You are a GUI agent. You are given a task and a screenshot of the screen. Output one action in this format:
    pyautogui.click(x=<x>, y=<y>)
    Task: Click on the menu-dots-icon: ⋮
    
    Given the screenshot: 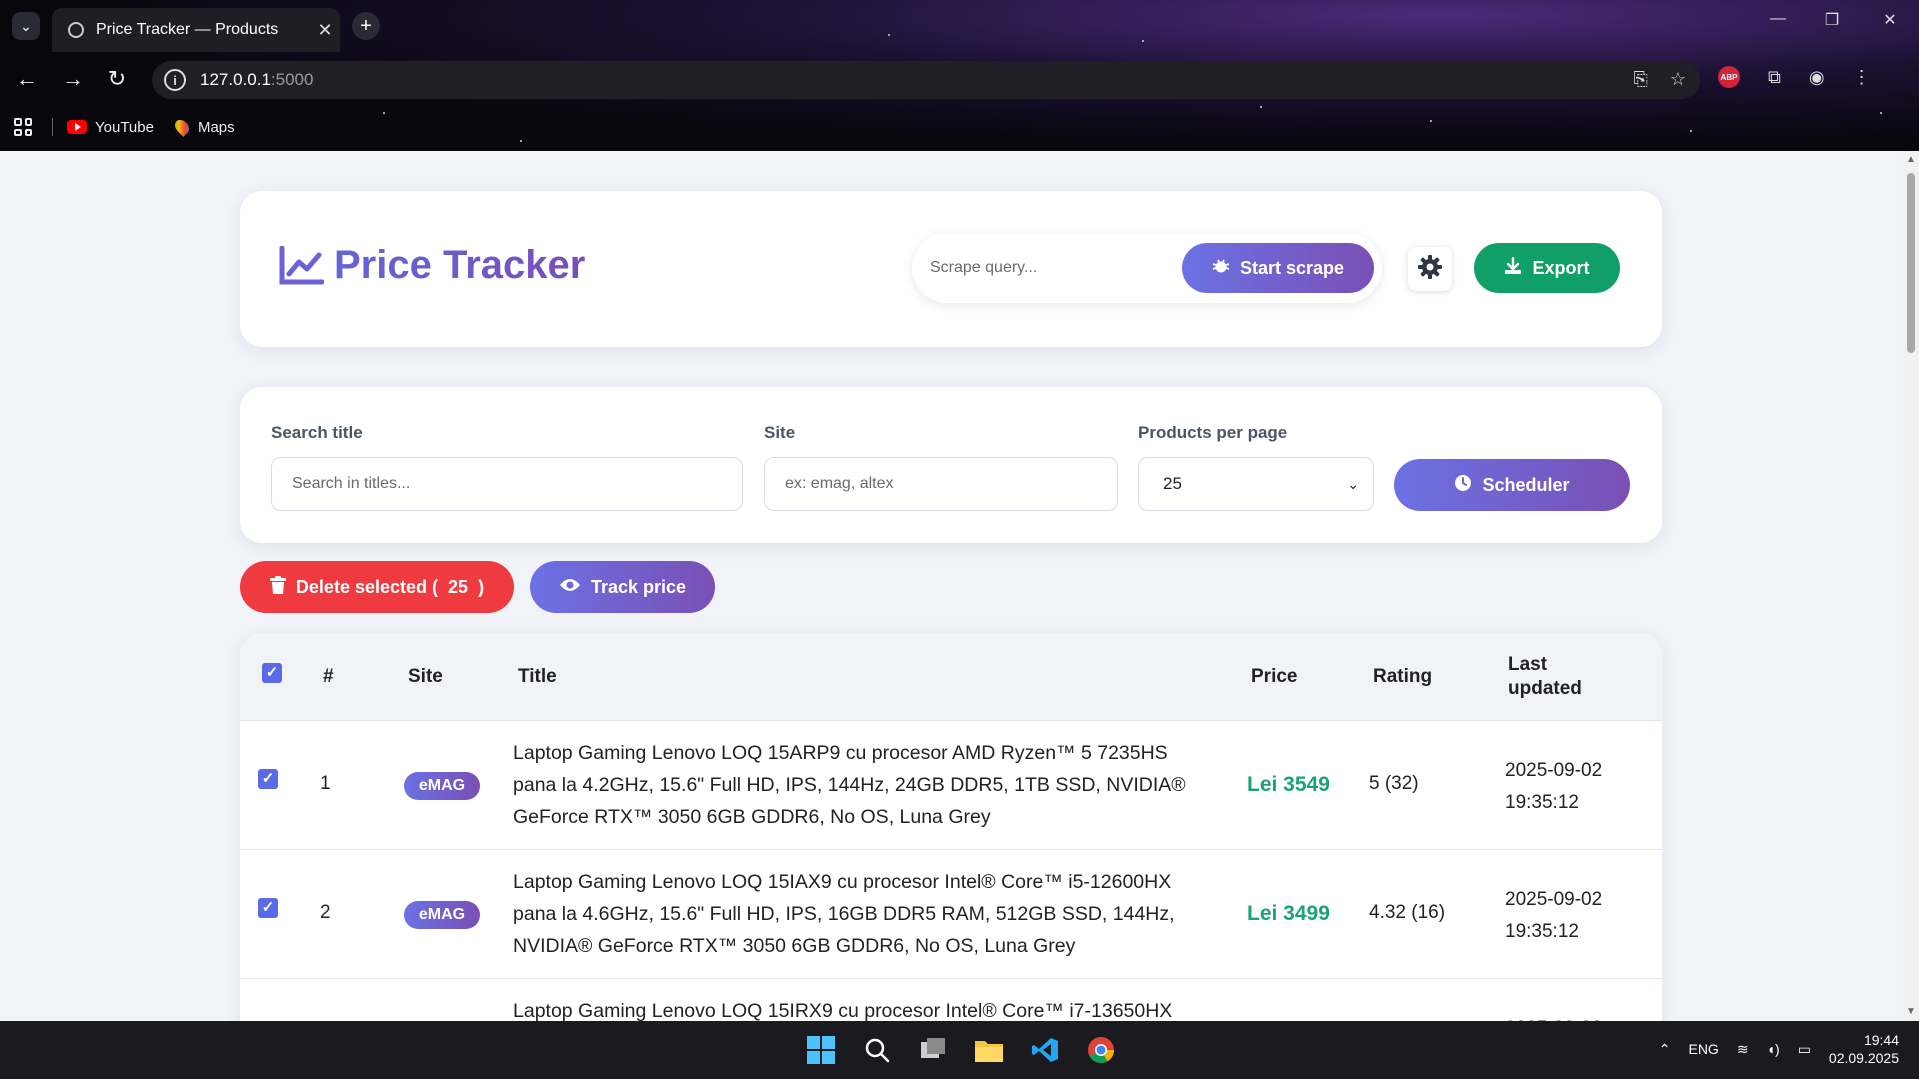 What is the action you would take?
    pyautogui.click(x=1862, y=77)
    